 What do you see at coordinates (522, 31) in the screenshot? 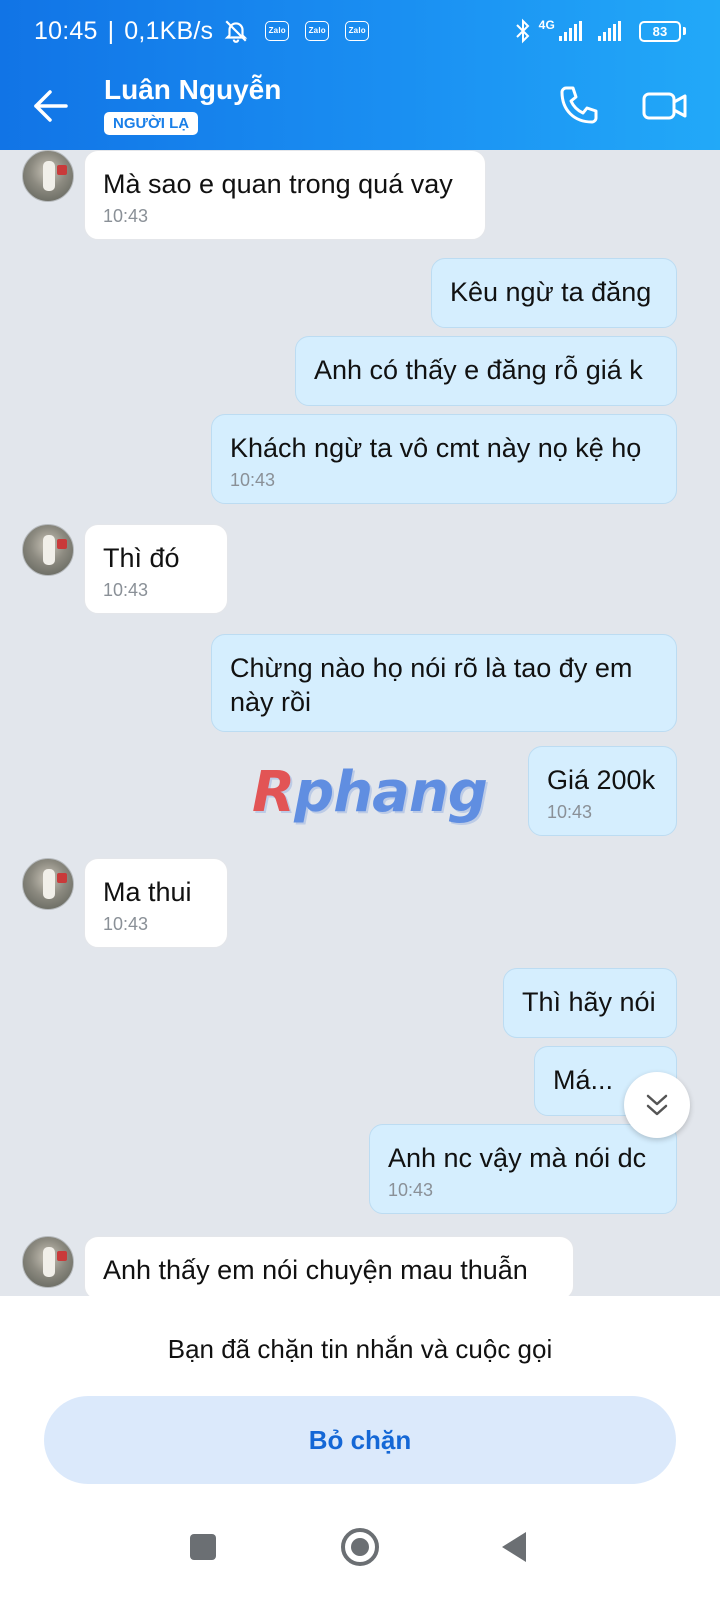
I see `bluetooth-icon` at bounding box center [522, 31].